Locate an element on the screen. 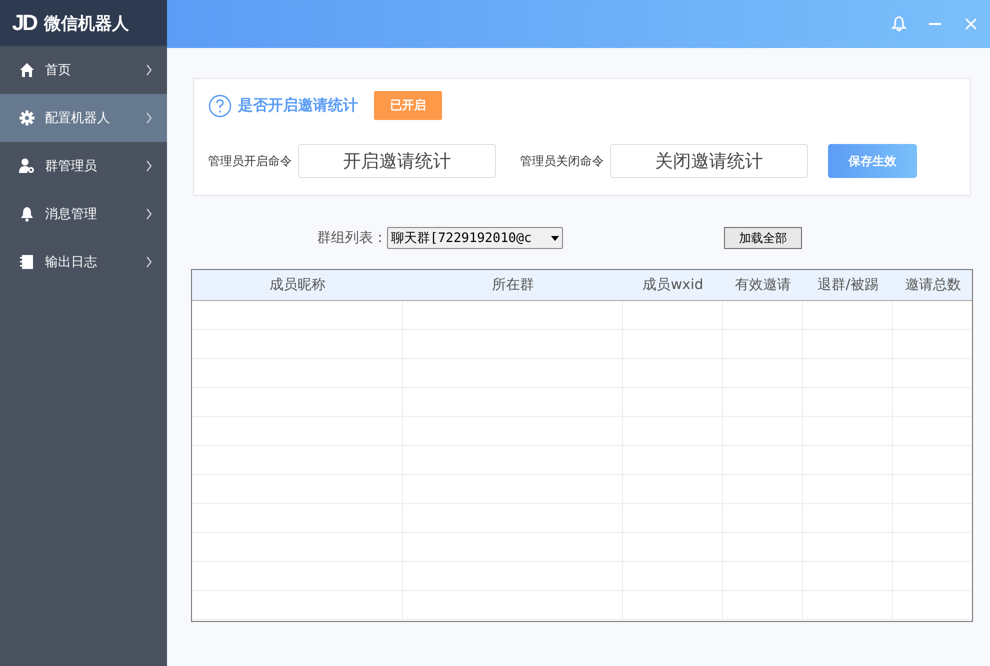 Image resolution: width=990 pixels, height=666 pixels. input-field: 开启邀请统计 is located at coordinates (397, 161).